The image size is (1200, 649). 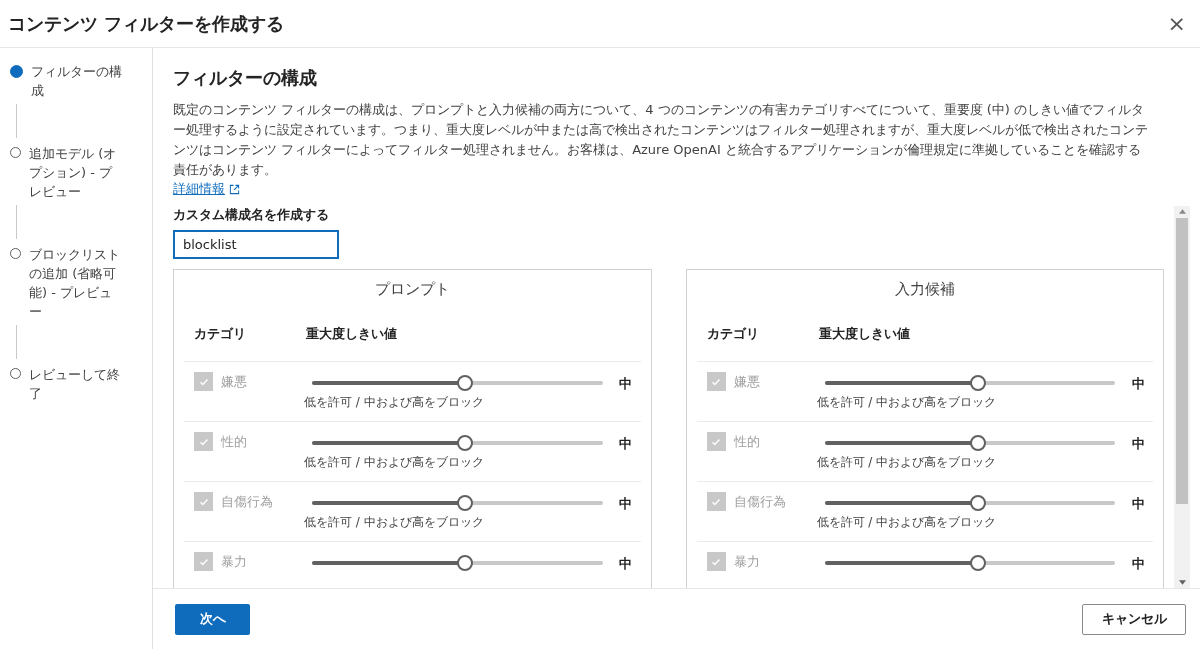 I want to click on step-item: ブロックリストの追加 (省略可能) - プレビュー, so click(x=76, y=283).